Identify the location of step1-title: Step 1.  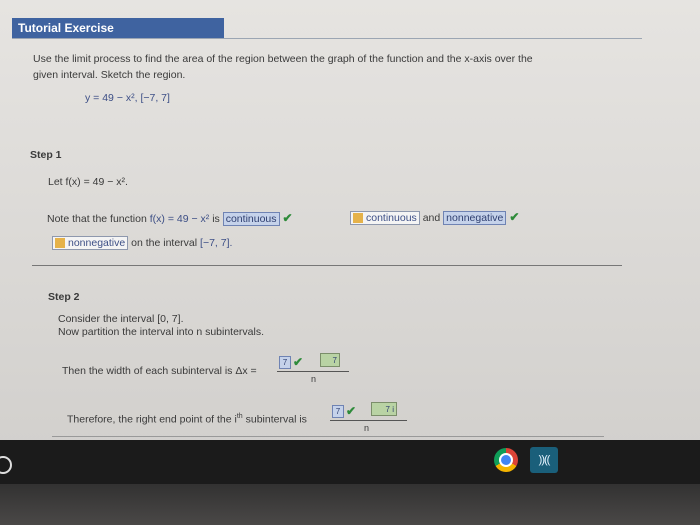
(46, 155).